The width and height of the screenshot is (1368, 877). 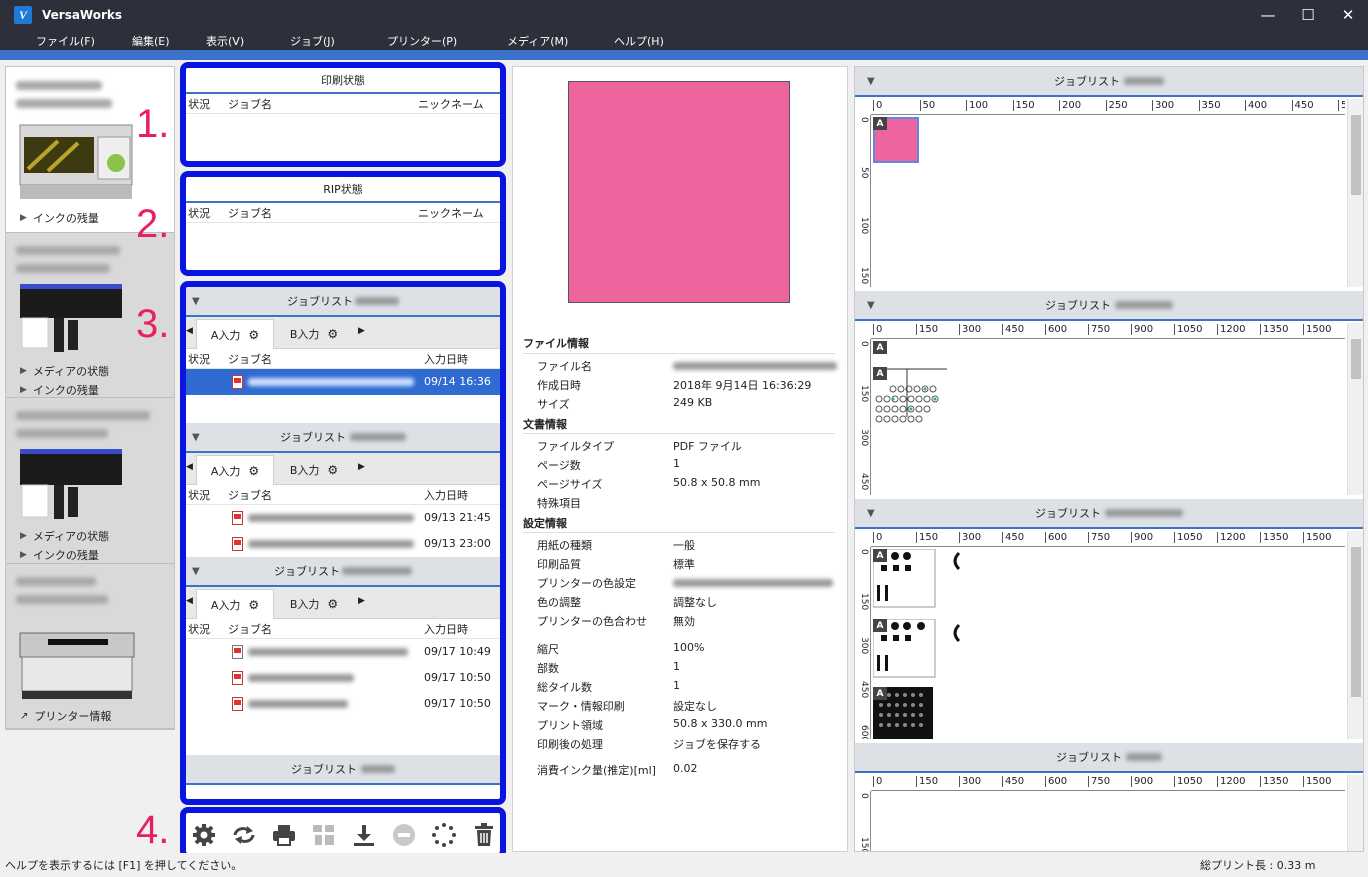 What do you see at coordinates (90, 647) in the screenshot?
I see `printer-card: ↗ プリンター情報` at bounding box center [90, 647].